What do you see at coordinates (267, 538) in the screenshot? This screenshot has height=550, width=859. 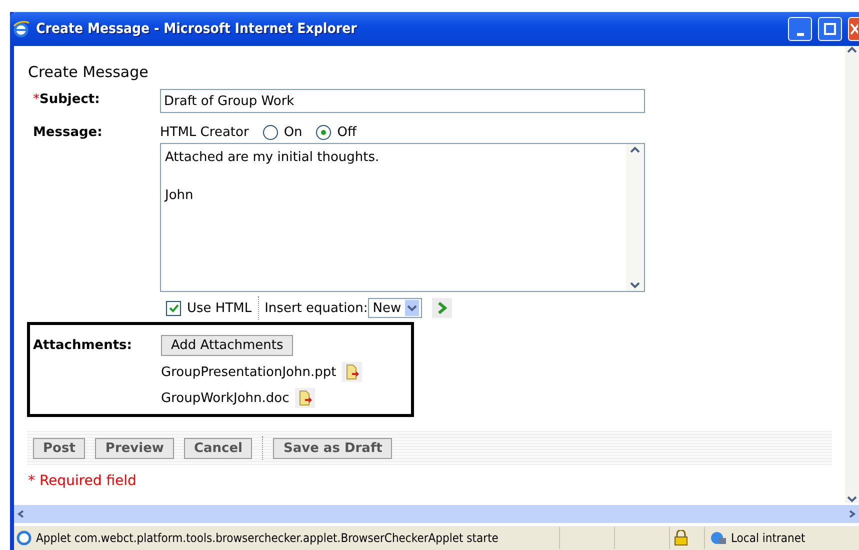 I see `status-text: Applet com.webct.platform.tools.browserchecker.applet.BrowserCheckerApplet starte` at bounding box center [267, 538].